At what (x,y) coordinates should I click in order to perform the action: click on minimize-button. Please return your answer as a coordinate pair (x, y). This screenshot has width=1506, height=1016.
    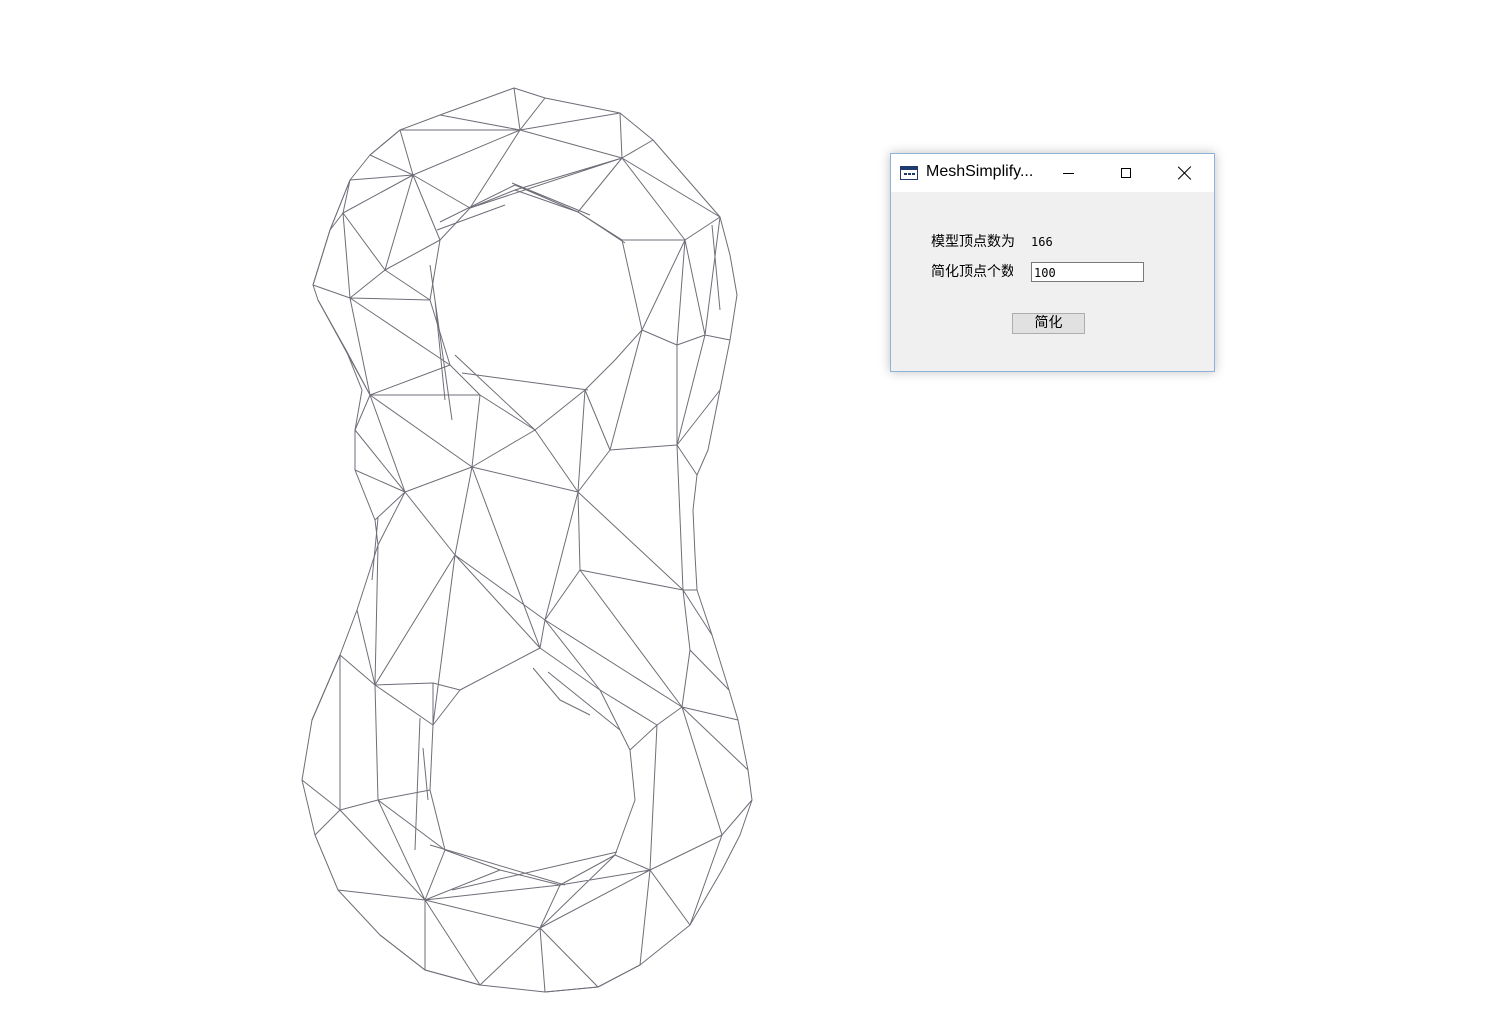
    Looking at the image, I should click on (1068, 173).